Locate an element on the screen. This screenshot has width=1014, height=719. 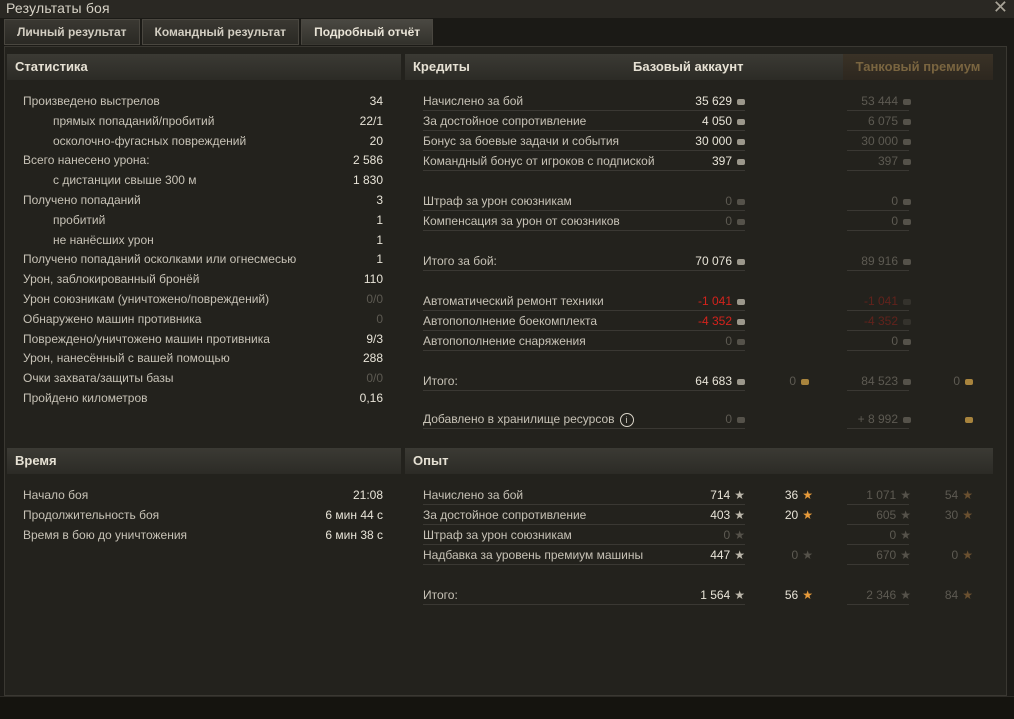
credit-premium-value: 30 000 is located at coordinates (886, 141).